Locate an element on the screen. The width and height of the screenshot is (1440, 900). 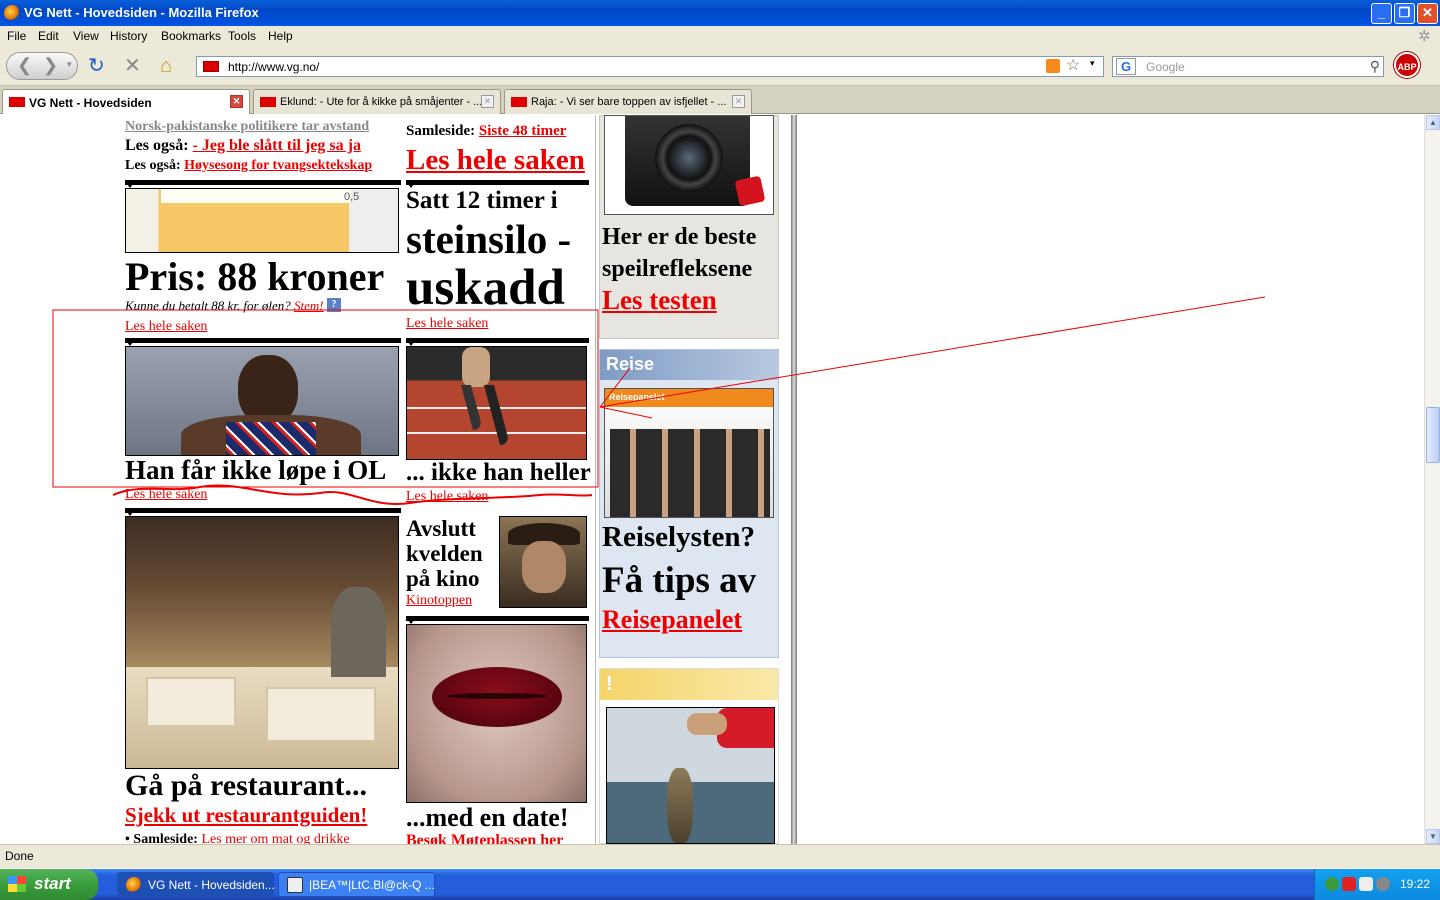
vertical-scrollbar: ▲ ▼ is located at coordinates (1432, 479).